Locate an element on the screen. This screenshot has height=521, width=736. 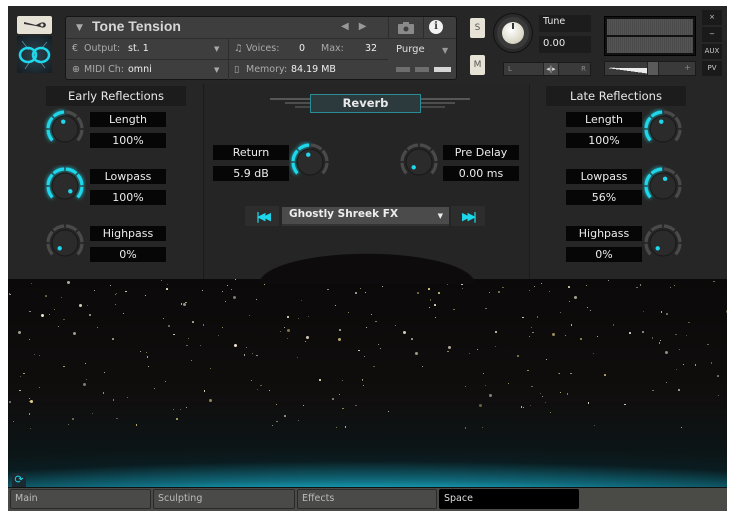
aux-button: AUX is located at coordinates (712, 51).